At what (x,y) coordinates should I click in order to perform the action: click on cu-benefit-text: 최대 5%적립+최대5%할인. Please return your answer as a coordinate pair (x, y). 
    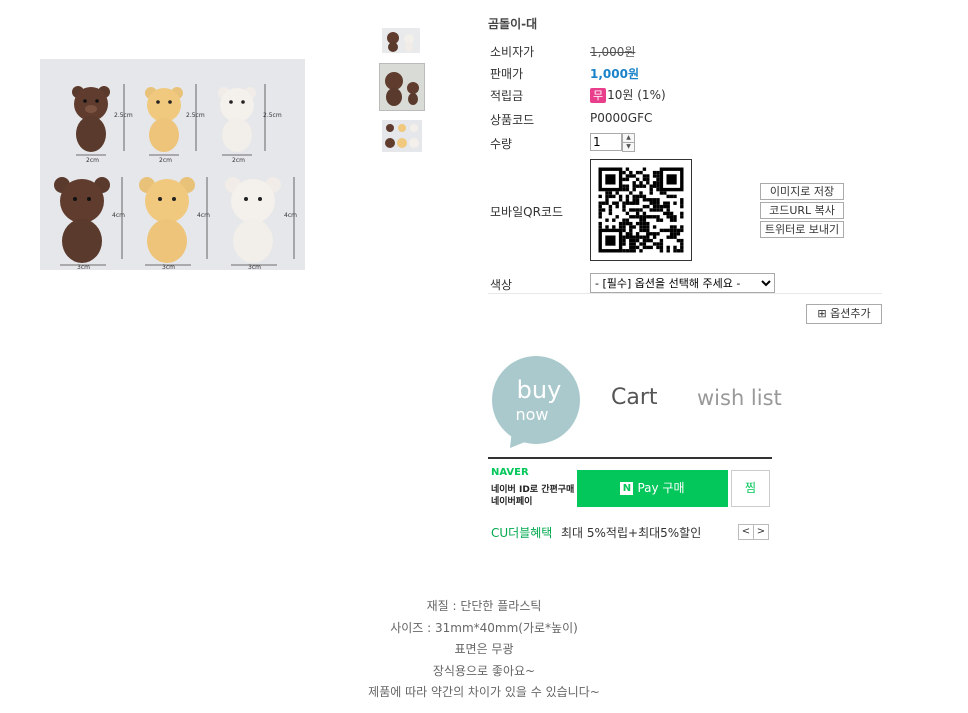
    Looking at the image, I should click on (631, 533).